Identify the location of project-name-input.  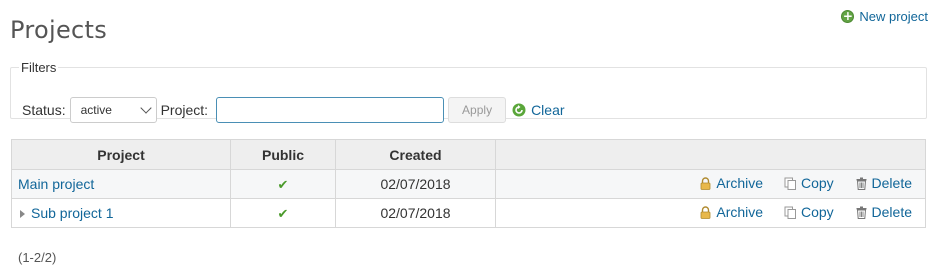
(330, 110).